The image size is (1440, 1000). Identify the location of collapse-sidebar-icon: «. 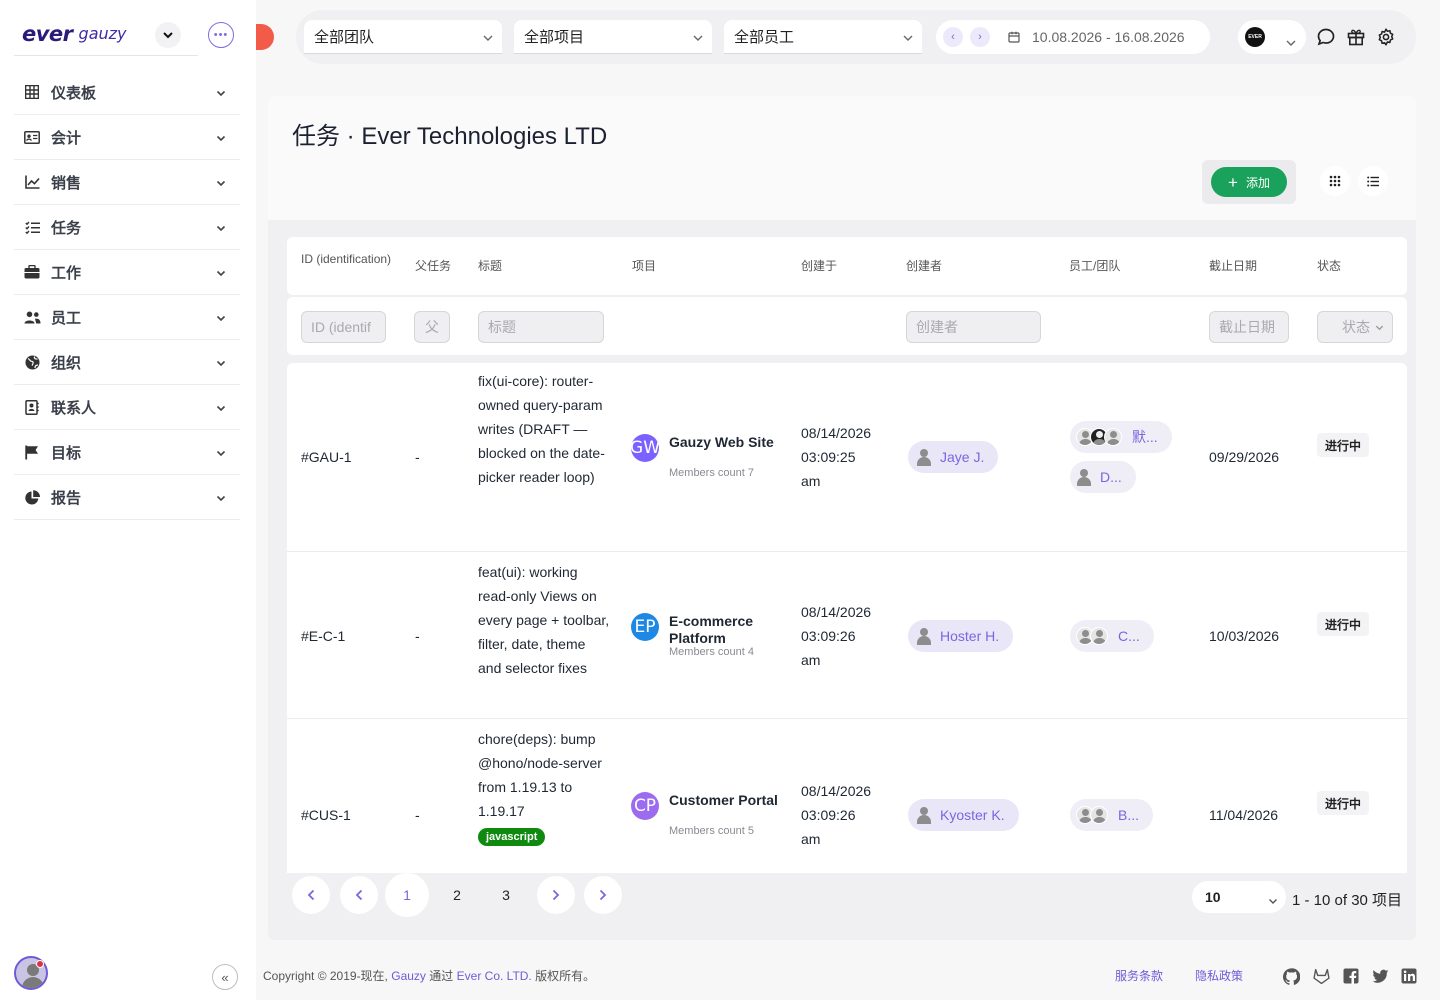
(225, 977).